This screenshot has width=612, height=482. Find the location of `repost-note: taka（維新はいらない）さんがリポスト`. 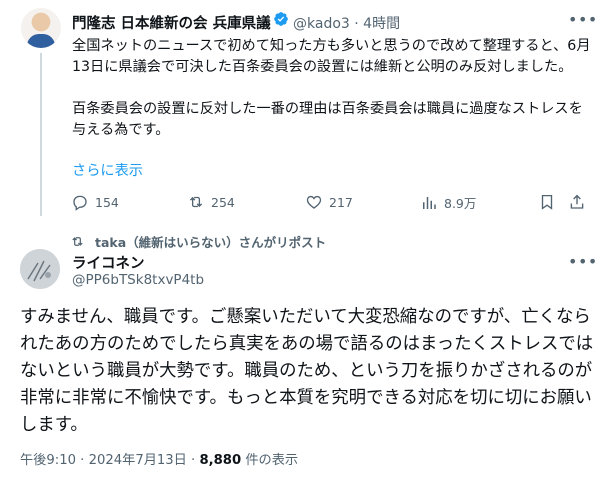

repost-note: taka（維新はいらない）さんがリポスト is located at coordinates (198, 241).